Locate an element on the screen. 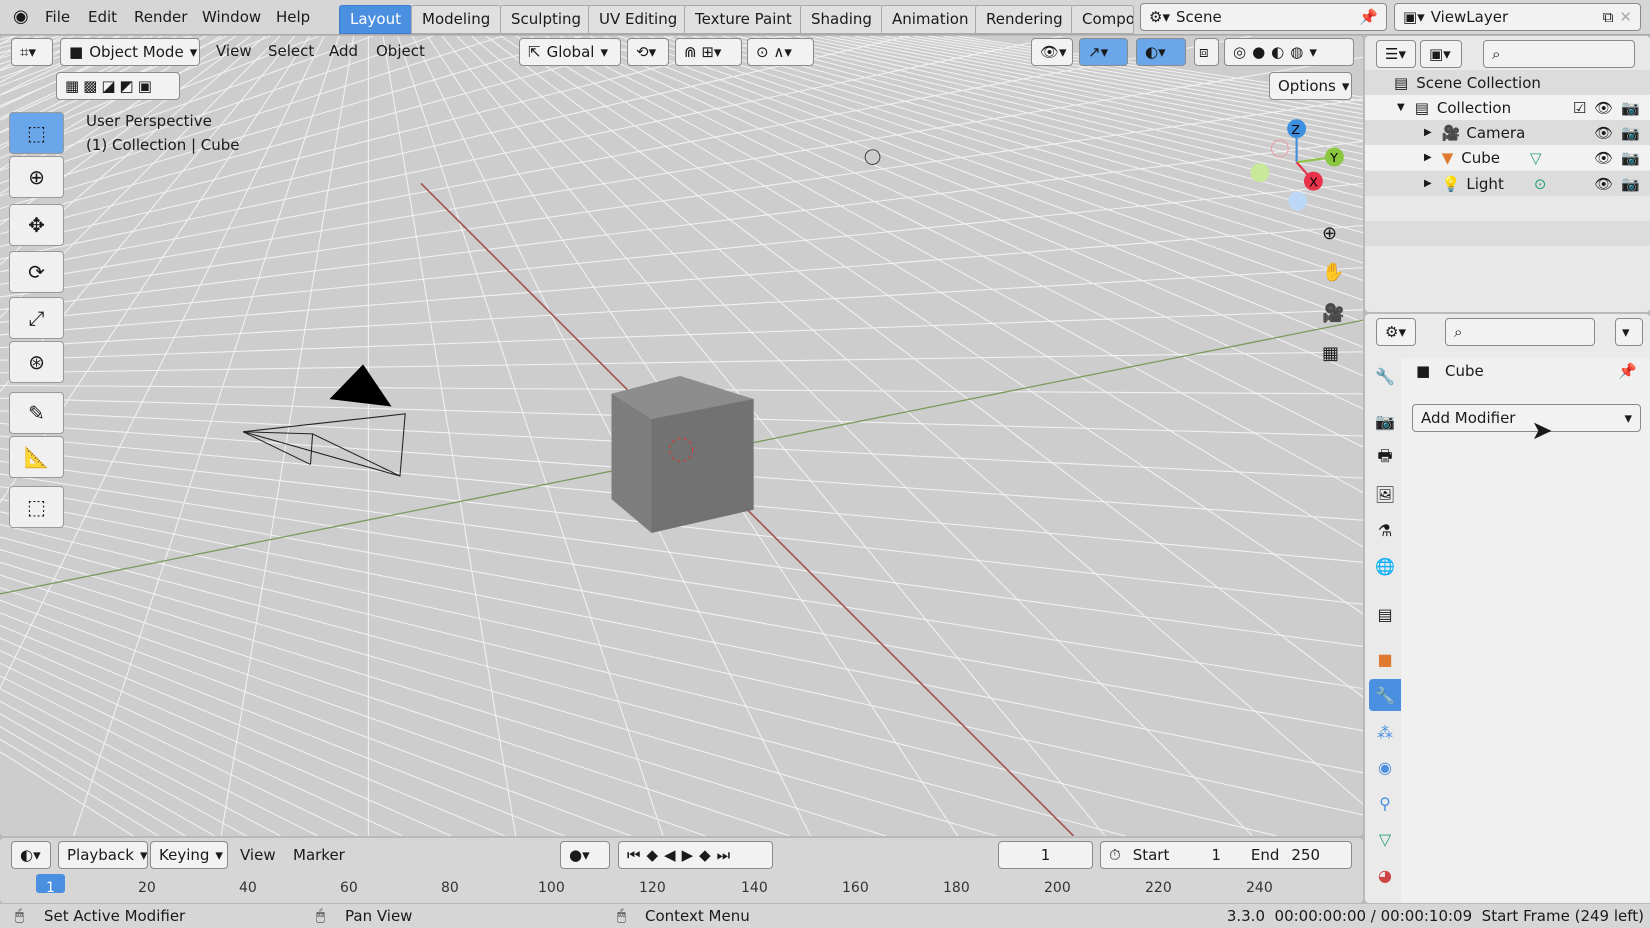 The image size is (1650, 928). light-icon: 💡 is located at coordinates (1451, 183).